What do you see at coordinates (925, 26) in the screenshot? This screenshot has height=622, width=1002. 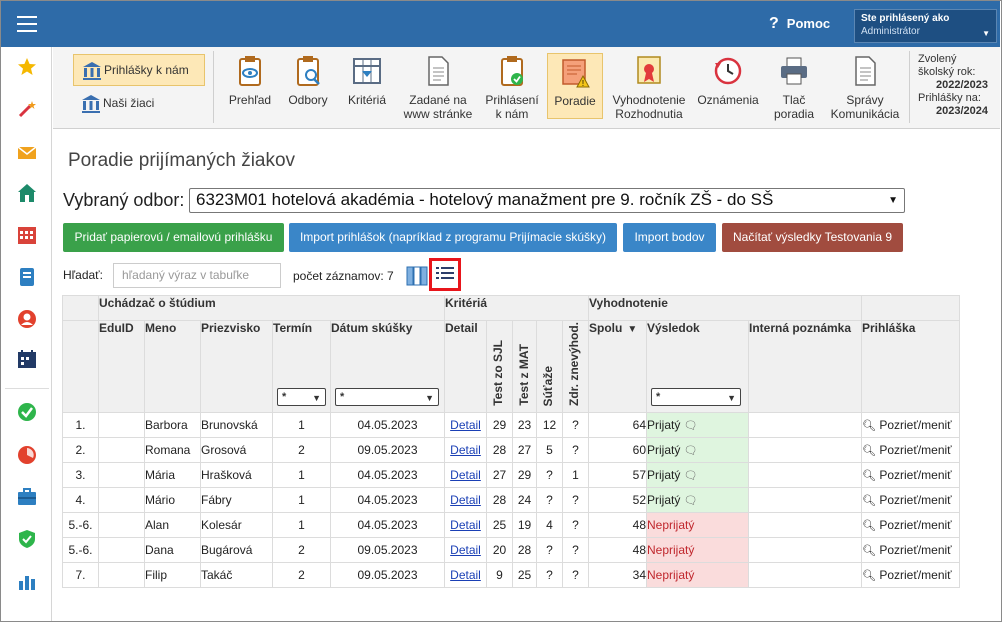 I see `user-menu: Ste prihlásený ako Administrátor ▼` at bounding box center [925, 26].